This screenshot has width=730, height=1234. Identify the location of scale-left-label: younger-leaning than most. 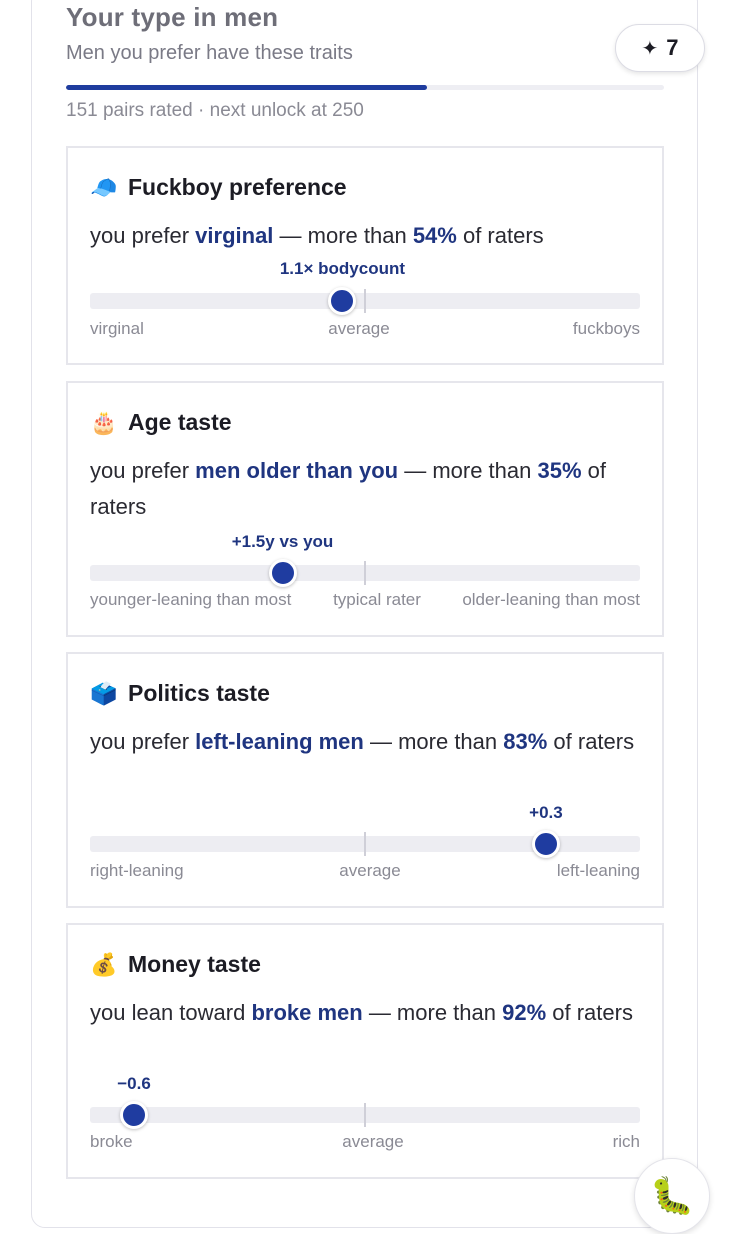
(191, 599).